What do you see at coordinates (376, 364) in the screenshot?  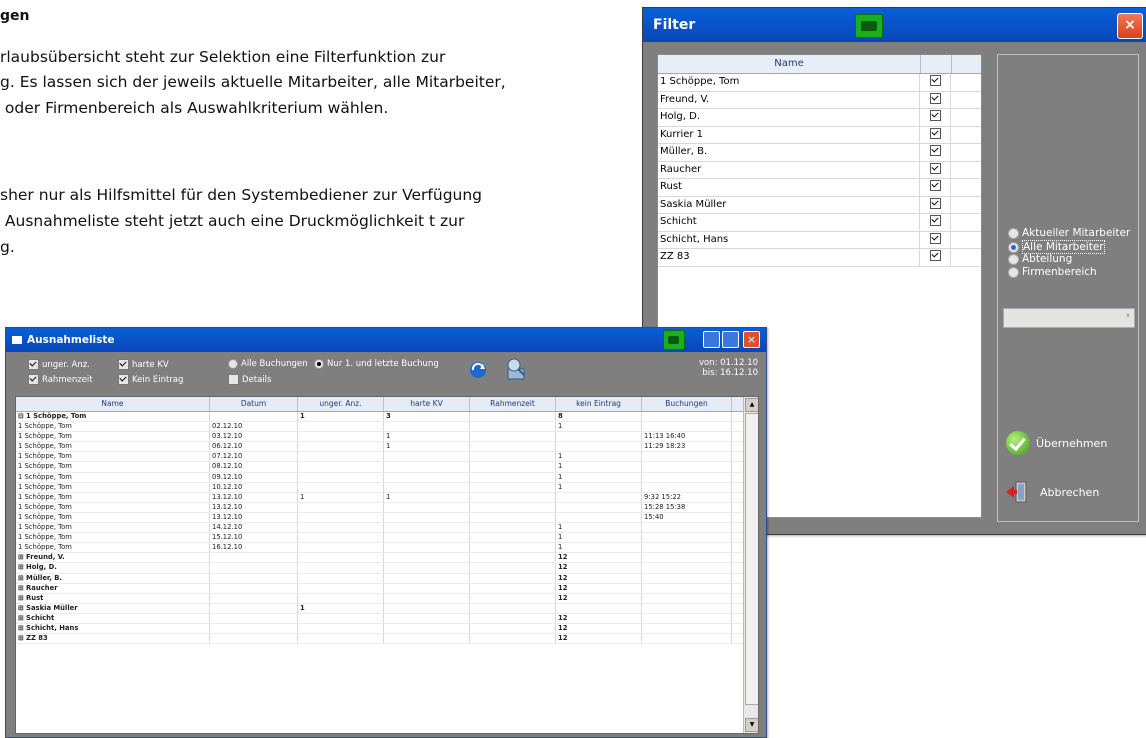 I see `option-nur-erste-letzte: Nur 1. und letzte Buchung` at bounding box center [376, 364].